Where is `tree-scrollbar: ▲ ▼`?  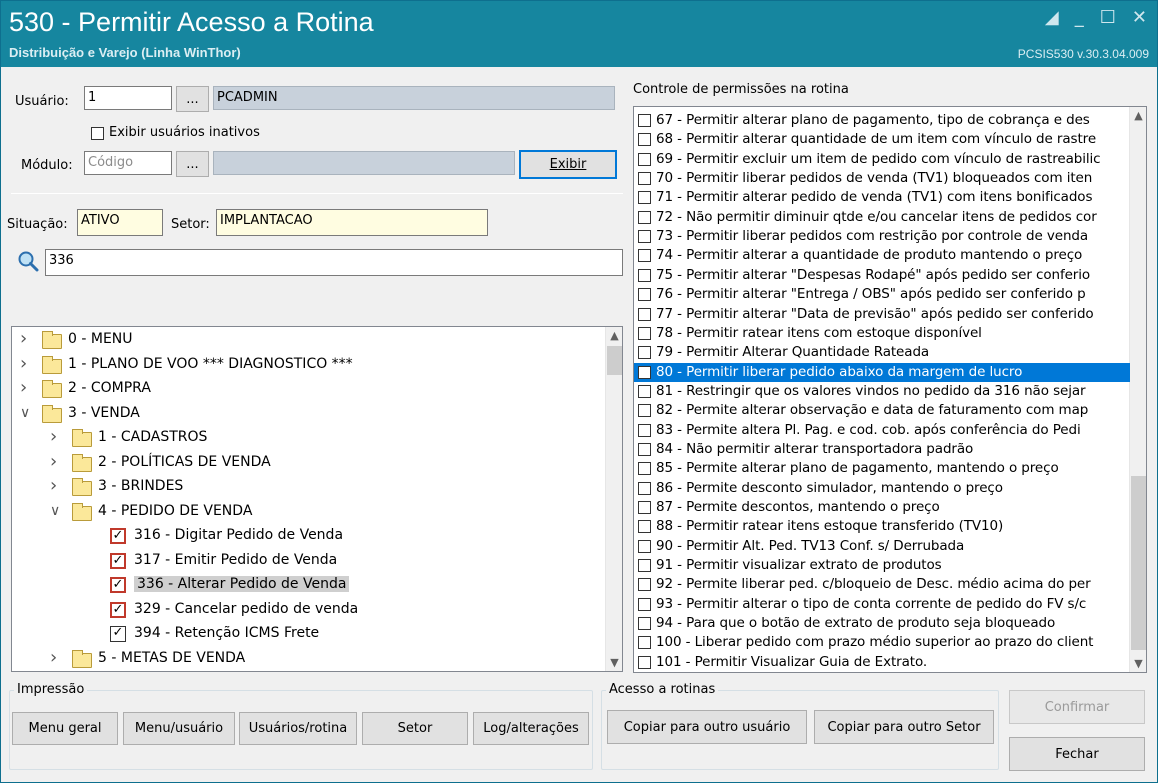
tree-scrollbar: ▲ ▼ is located at coordinates (613, 499).